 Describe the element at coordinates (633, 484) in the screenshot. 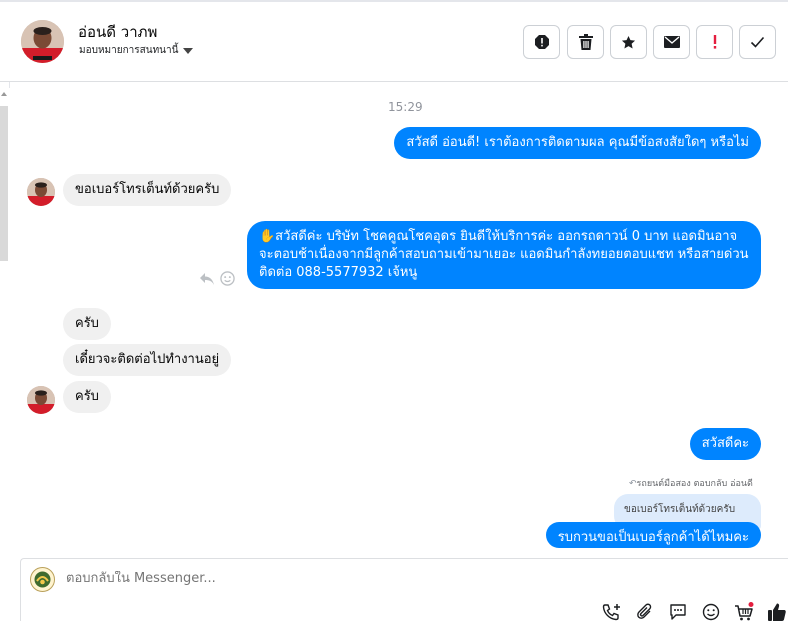

I see `reply-small-icon: ↶` at that location.